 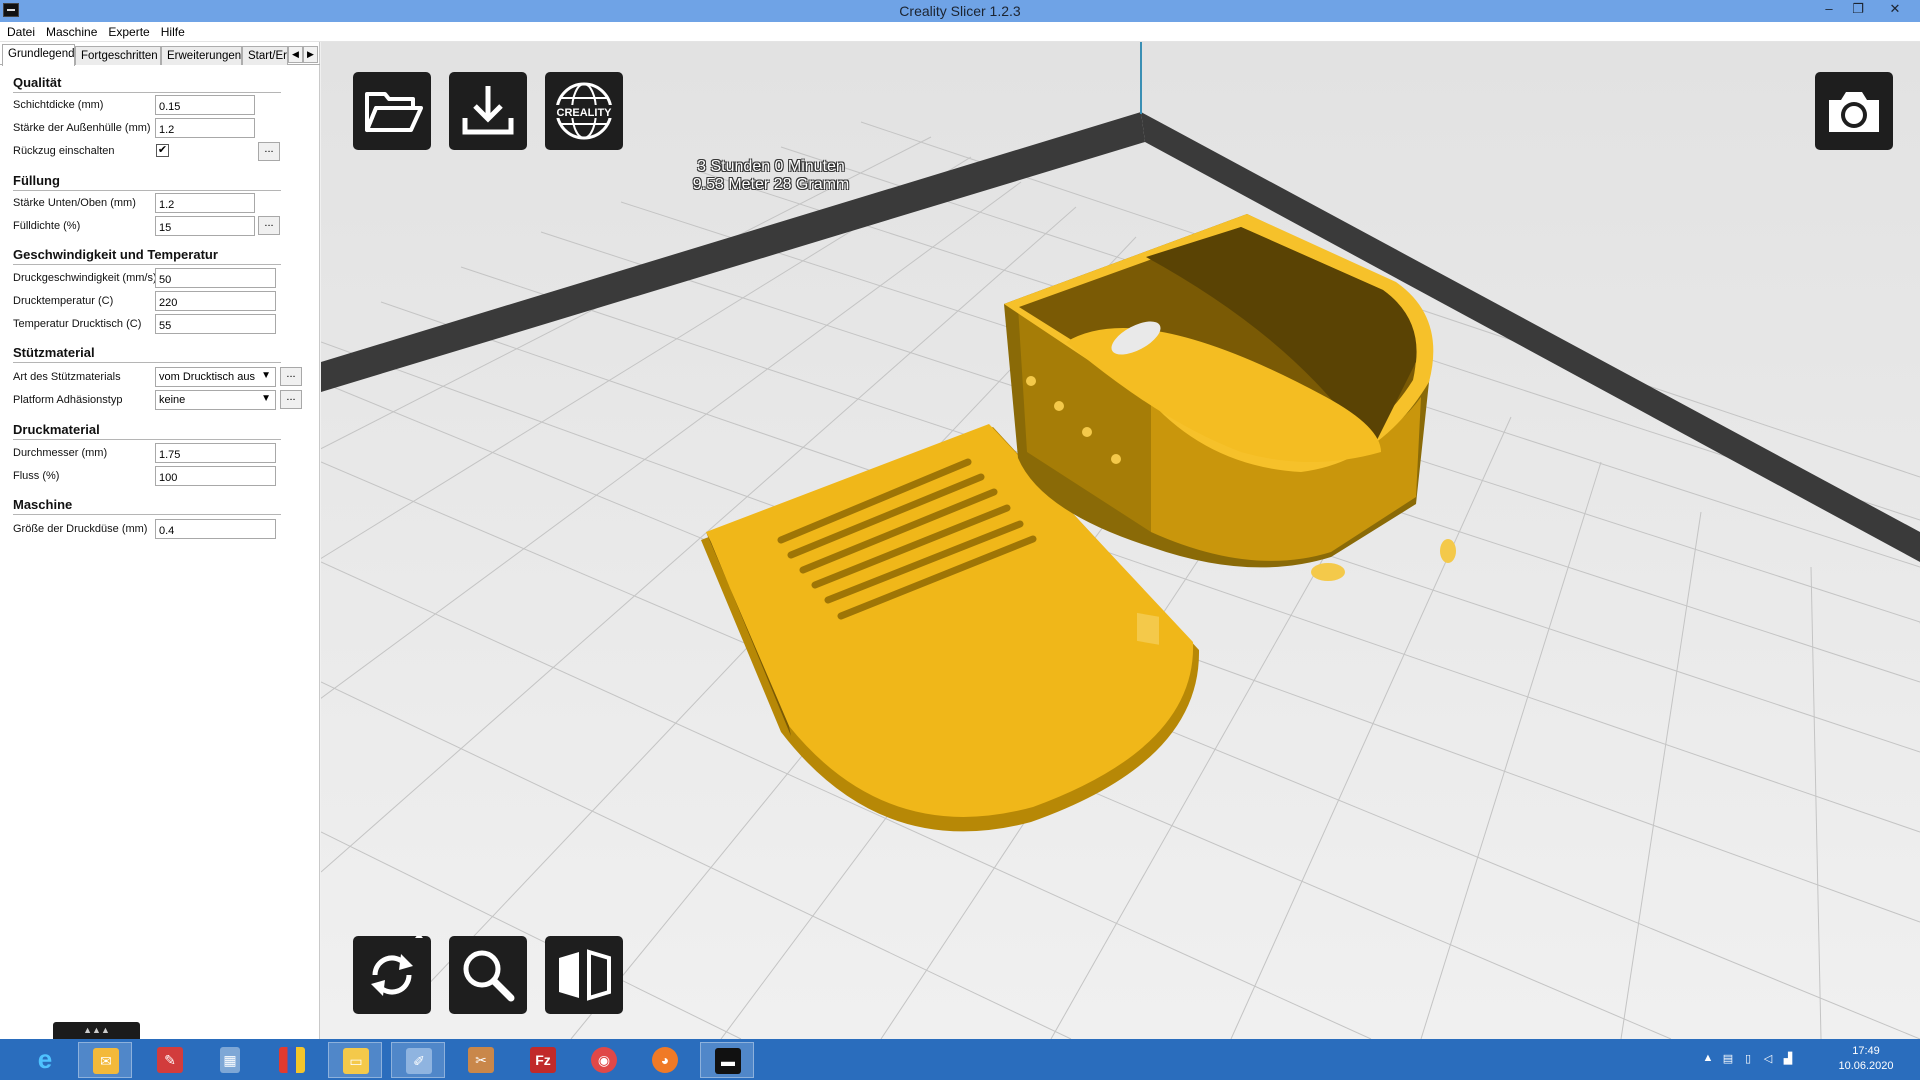 I want to click on shell-thickness-input, so click(x=205, y=128).